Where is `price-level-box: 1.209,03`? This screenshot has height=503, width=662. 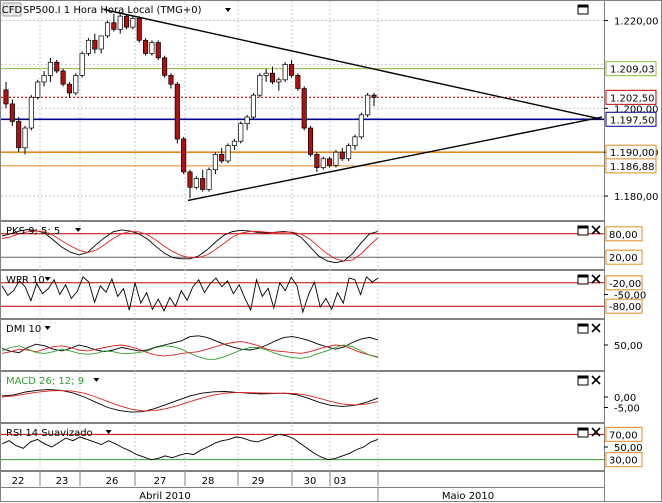
price-level-box: 1.209,03 is located at coordinates (631, 69).